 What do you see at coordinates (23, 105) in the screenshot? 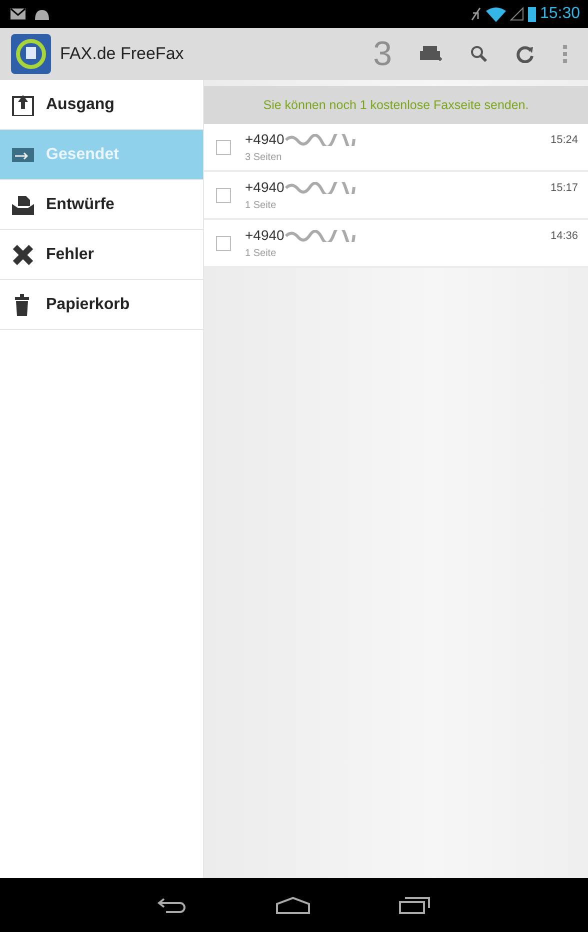
I see `outbox-icon` at bounding box center [23, 105].